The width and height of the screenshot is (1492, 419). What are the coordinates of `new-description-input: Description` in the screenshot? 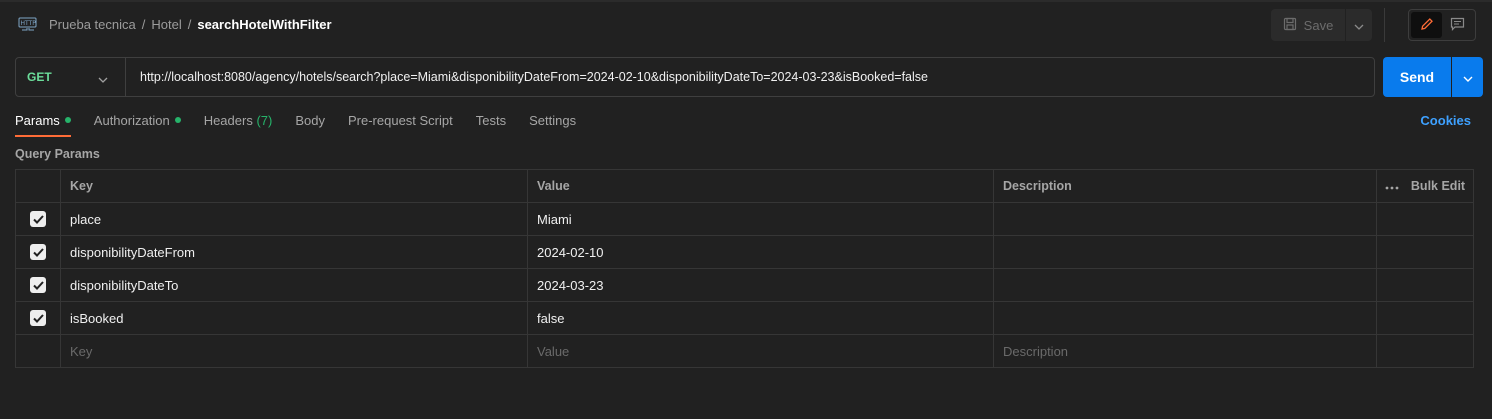 It's located at (1185, 351).